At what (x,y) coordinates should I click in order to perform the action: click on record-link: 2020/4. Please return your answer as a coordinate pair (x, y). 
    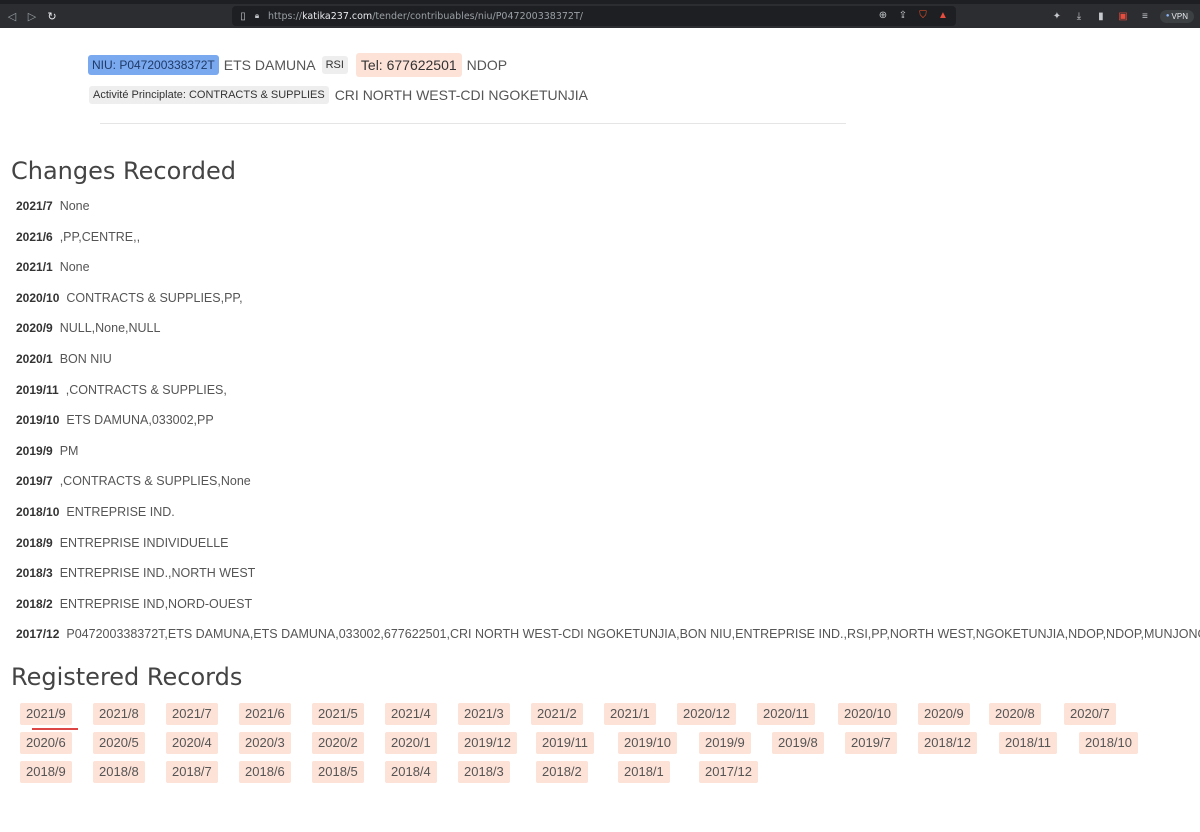
    Looking at the image, I should click on (192, 743).